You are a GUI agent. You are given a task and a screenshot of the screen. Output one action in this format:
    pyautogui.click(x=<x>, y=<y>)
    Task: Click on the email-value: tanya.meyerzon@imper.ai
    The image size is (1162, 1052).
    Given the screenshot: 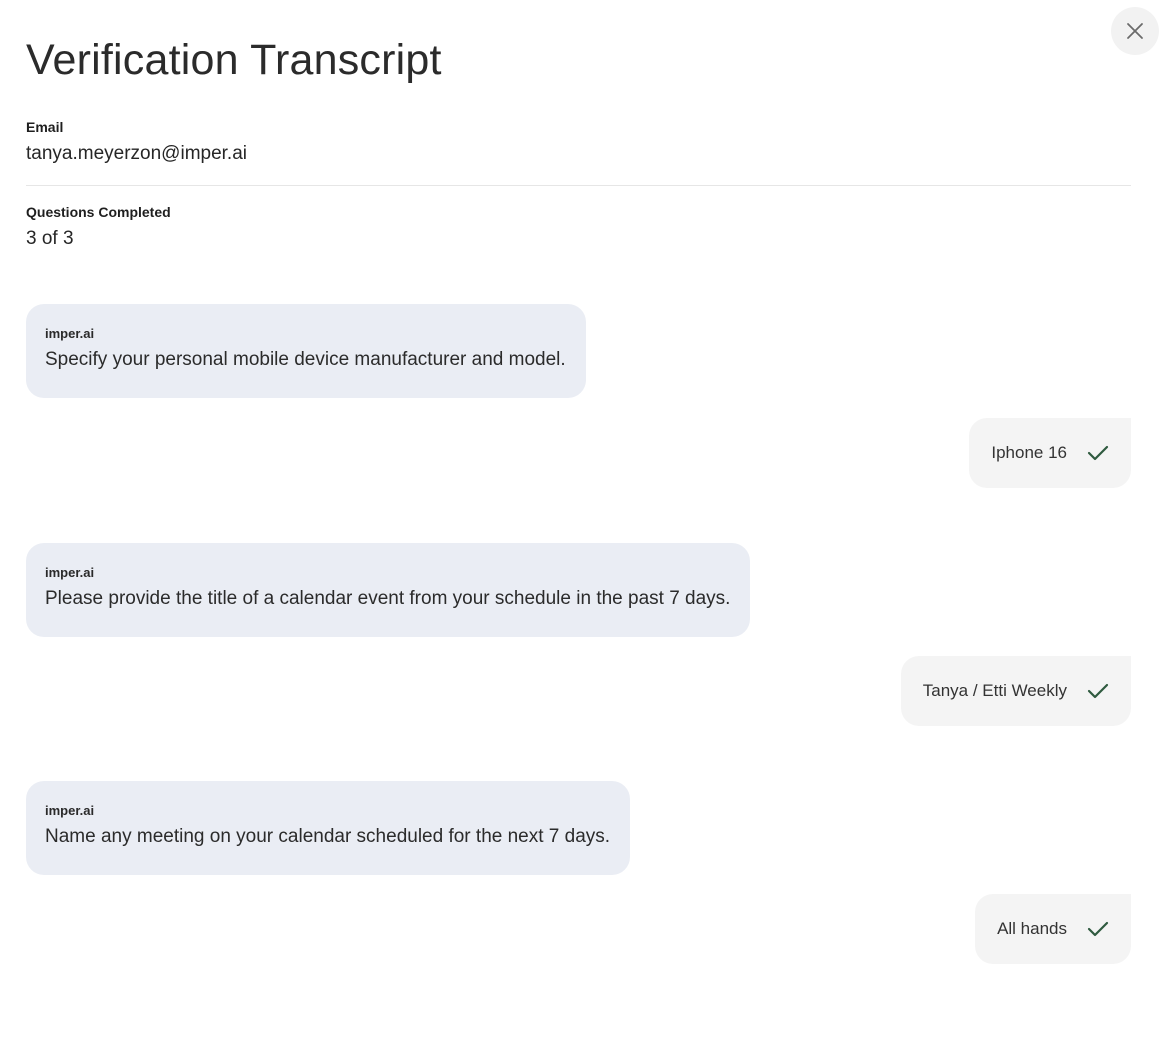 What is the action you would take?
    pyautogui.click(x=136, y=153)
    